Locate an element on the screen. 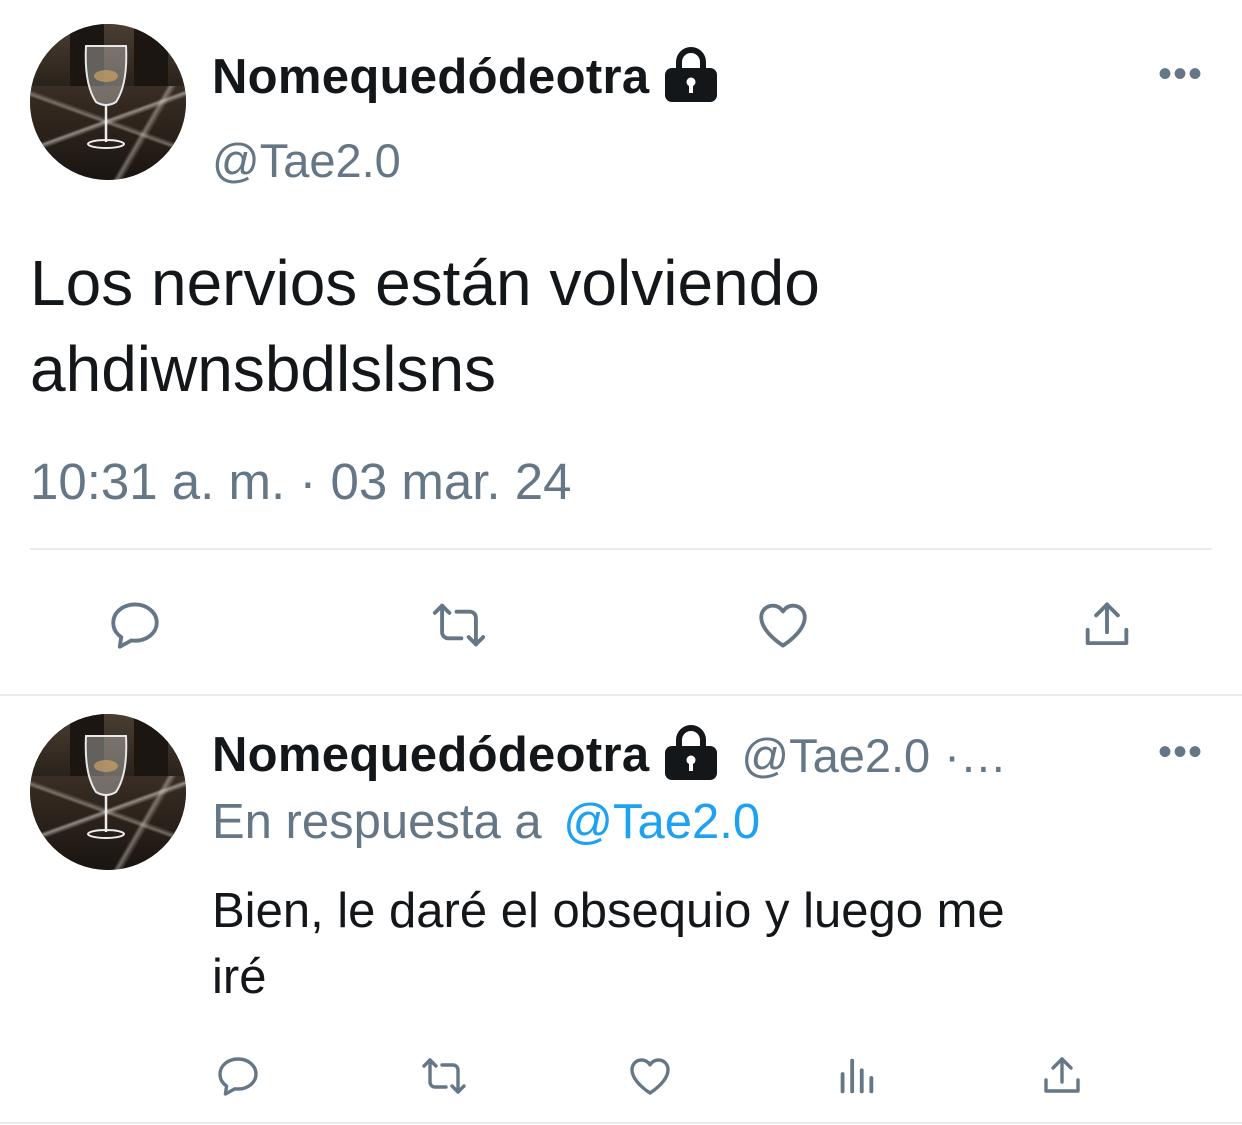 This screenshot has height=1125, width=1242. tweet-text-line2: iré is located at coordinates (239, 977).